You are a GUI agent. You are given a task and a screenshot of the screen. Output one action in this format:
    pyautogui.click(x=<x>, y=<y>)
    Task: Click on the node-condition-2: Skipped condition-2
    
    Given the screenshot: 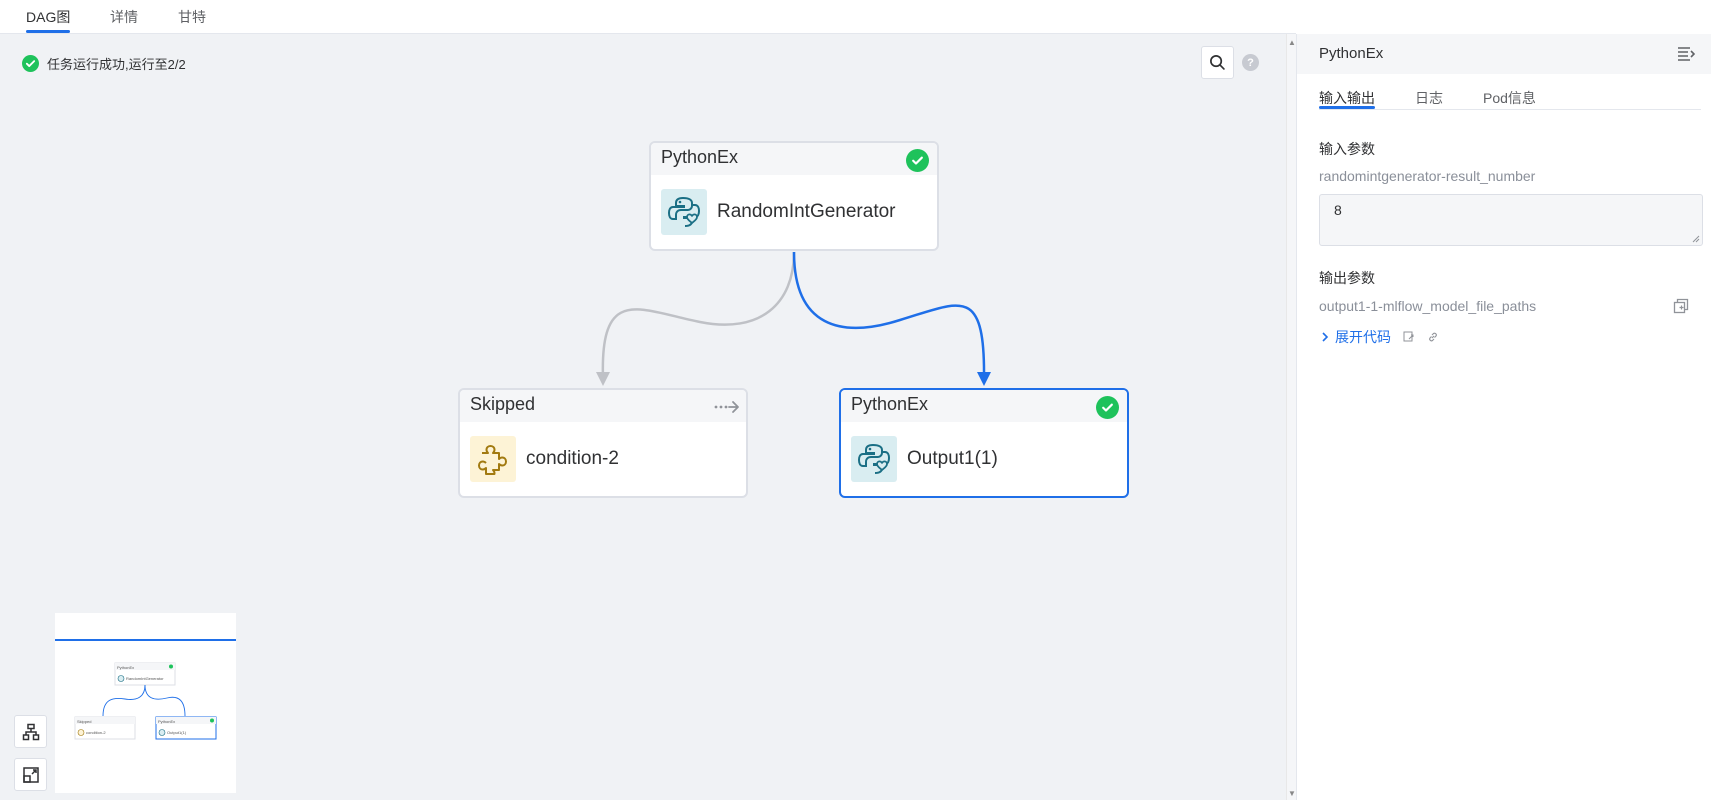 What is the action you would take?
    pyautogui.click(x=603, y=443)
    